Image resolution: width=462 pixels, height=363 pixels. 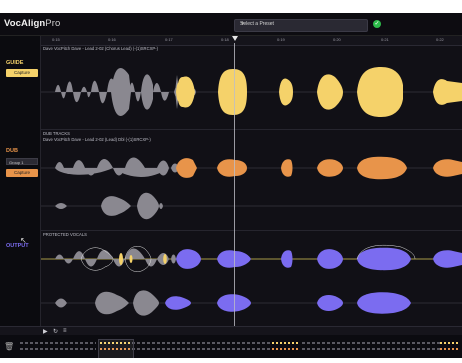 I want to click on dub-group-select: Group 1, so click(x=22, y=161).